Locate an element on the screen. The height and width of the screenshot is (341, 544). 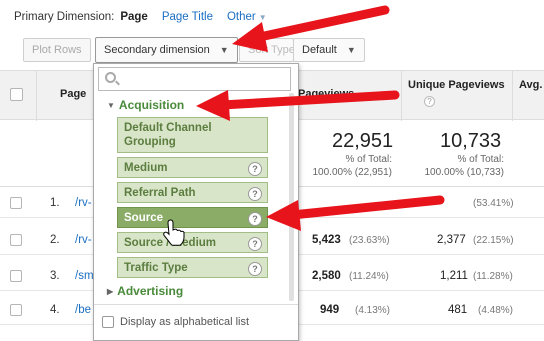
dropdown-scrollbar is located at coordinates (291, 197).